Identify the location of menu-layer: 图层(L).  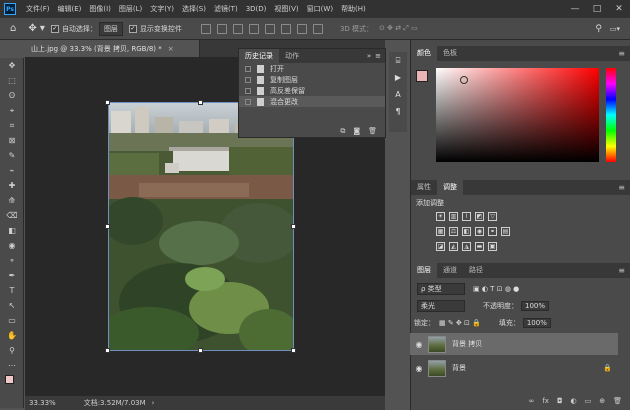
(130, 9).